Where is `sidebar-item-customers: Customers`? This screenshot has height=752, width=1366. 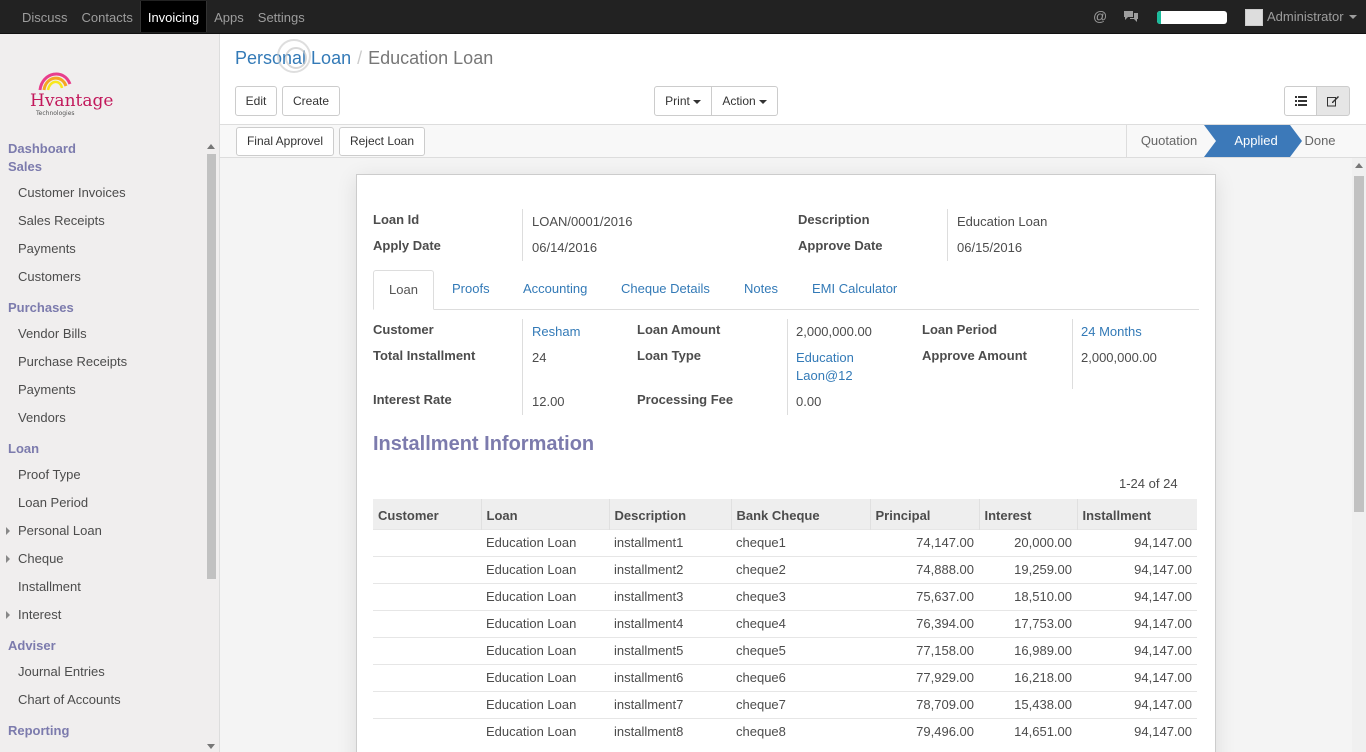
sidebar-item-customers: Customers is located at coordinates (49, 276).